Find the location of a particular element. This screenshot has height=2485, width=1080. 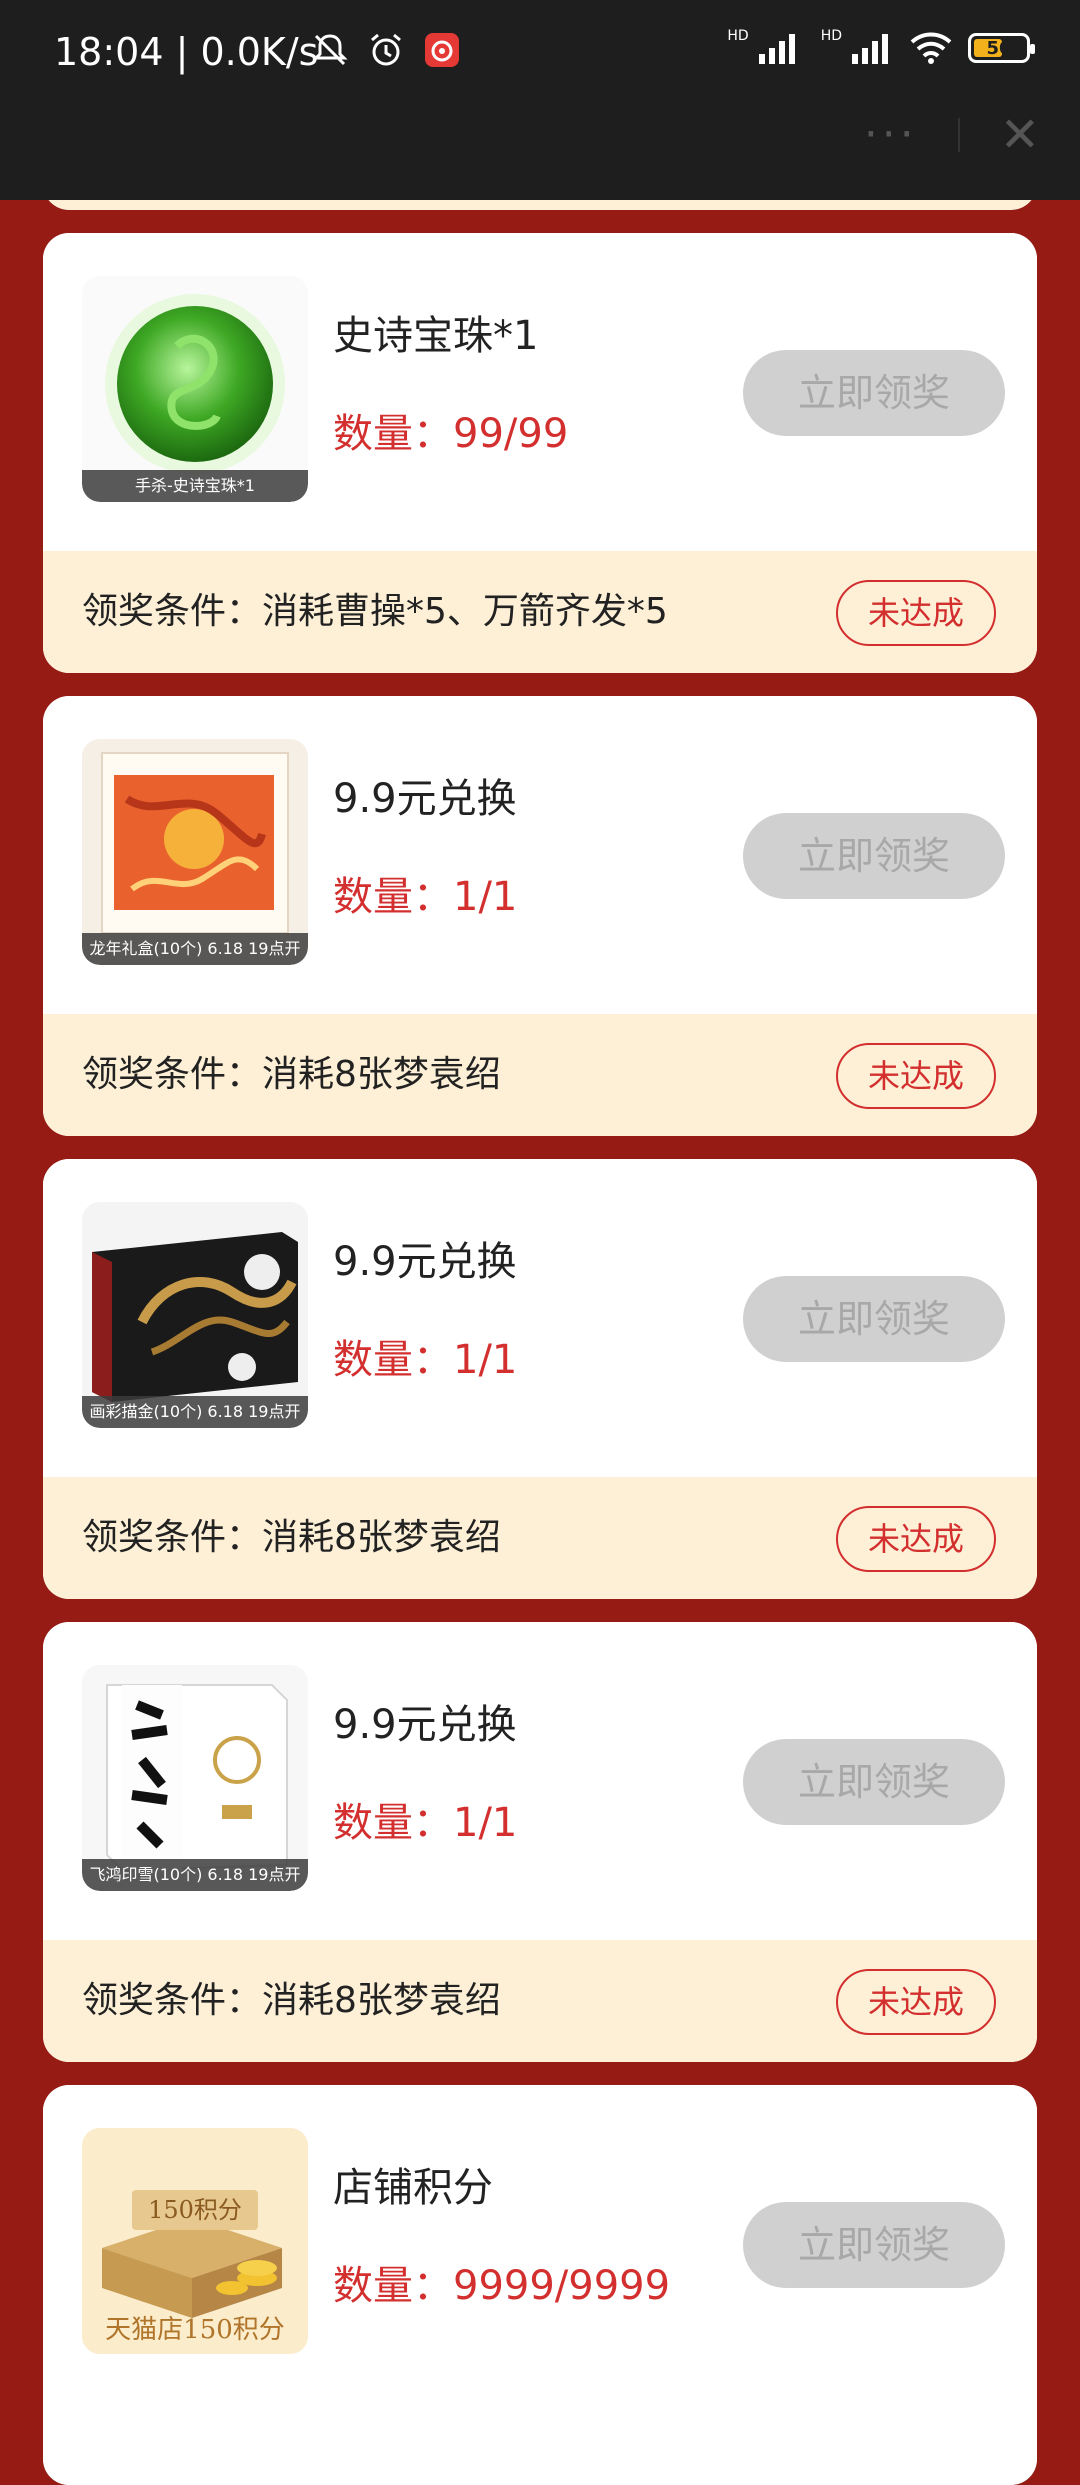

reward-thumbnail: 龙年礼盒(10个) 6.18 19点开奖 is located at coordinates (195, 852).